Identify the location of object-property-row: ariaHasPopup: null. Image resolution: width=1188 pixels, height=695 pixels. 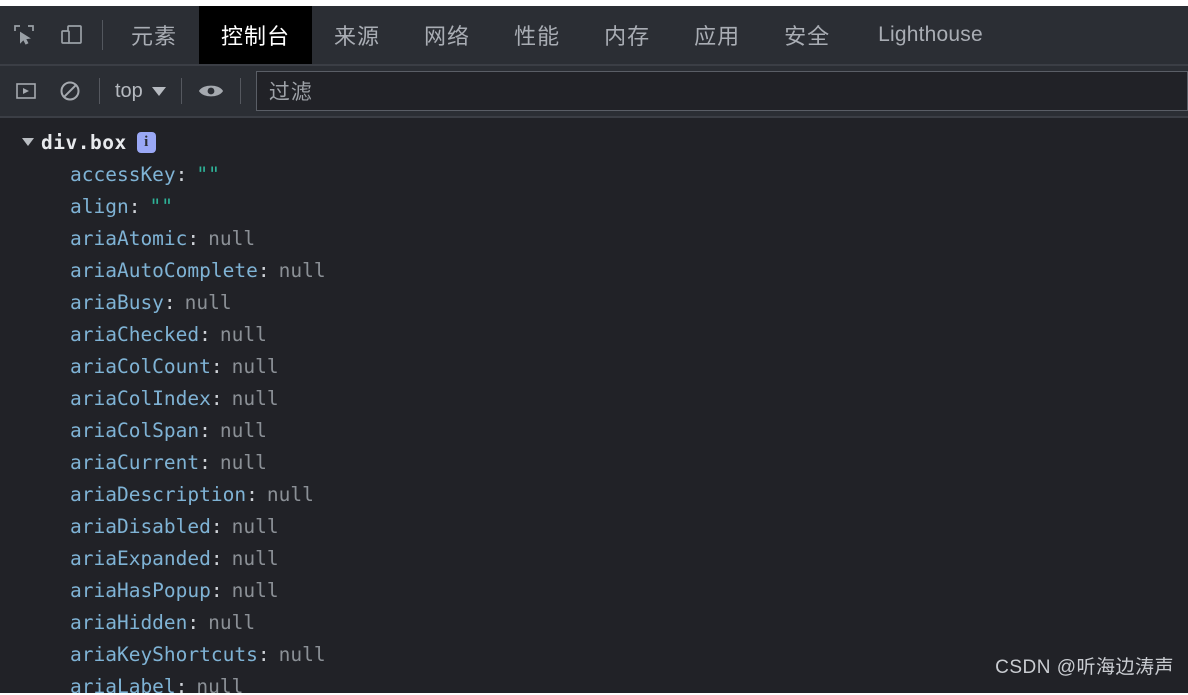
(594, 590).